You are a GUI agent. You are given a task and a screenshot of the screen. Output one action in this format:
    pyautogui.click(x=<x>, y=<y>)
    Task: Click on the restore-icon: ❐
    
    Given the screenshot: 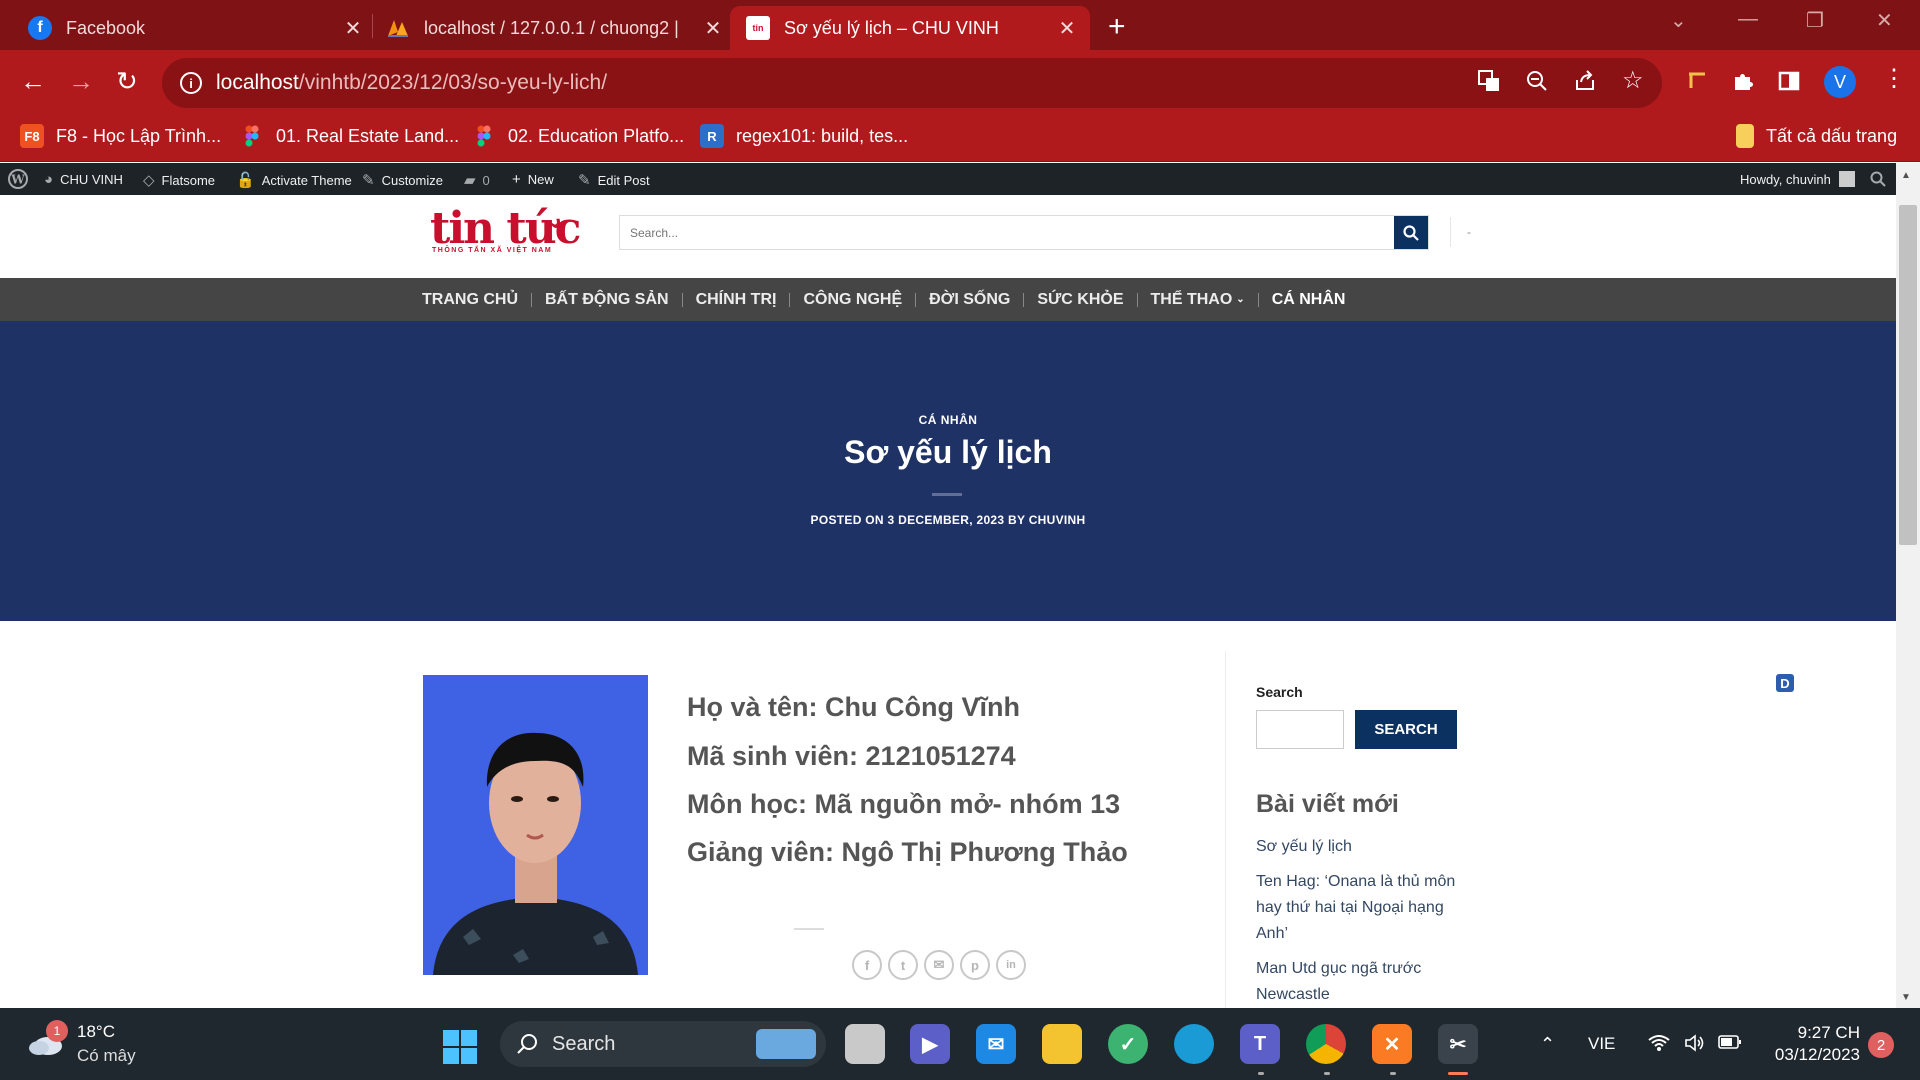 What is the action you would take?
    pyautogui.click(x=1815, y=20)
    